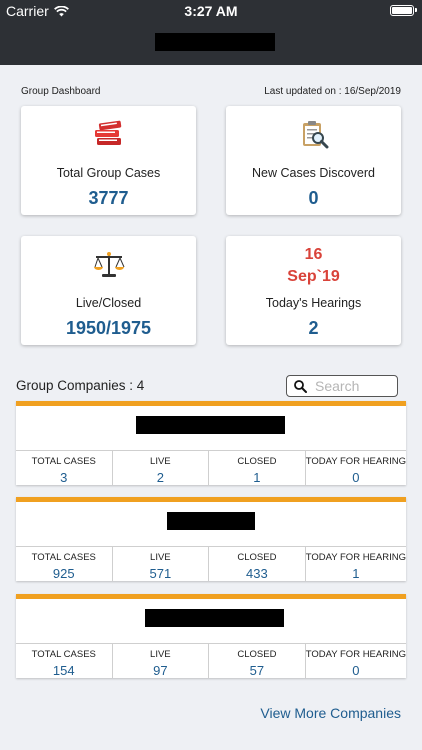 The height and width of the screenshot is (750, 422). I want to click on status-bar: Carrier 3:27 AM, so click(211, 11).